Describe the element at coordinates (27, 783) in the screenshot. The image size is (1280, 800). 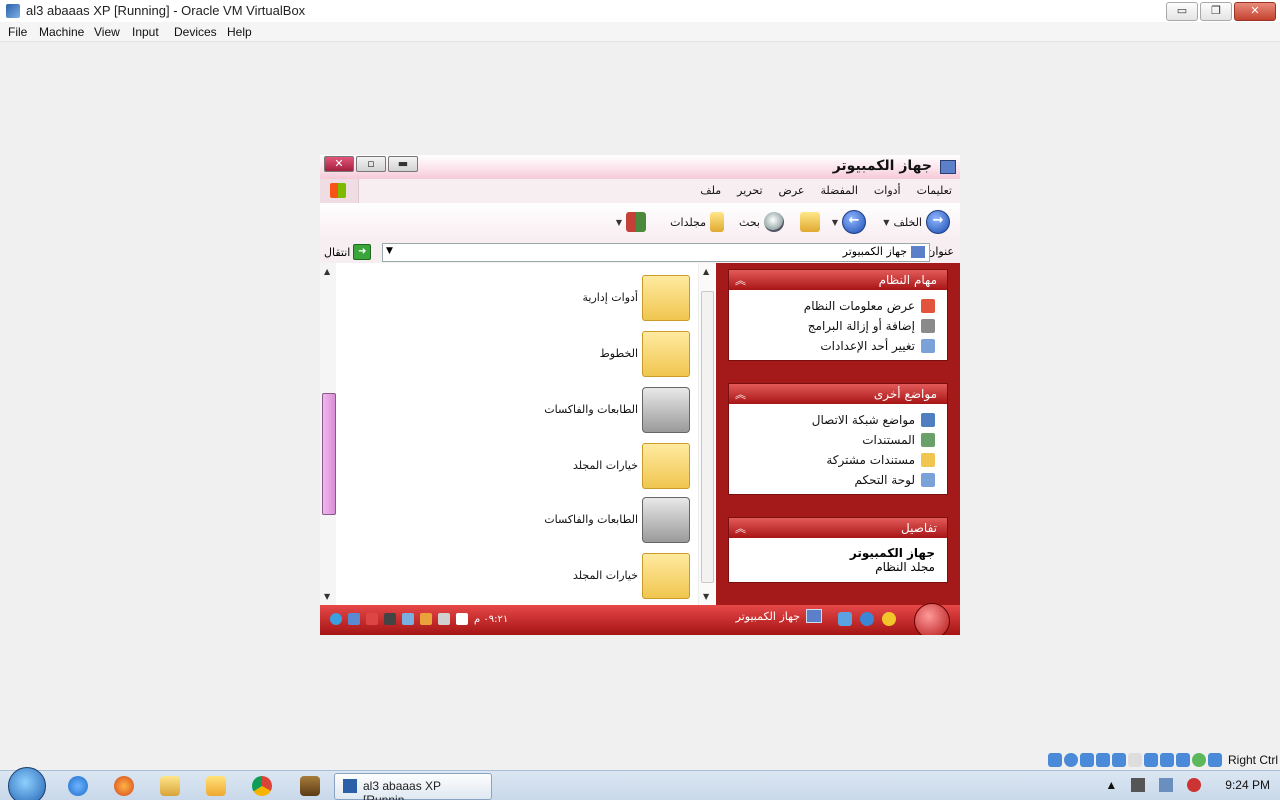
I see `start-button` at that location.